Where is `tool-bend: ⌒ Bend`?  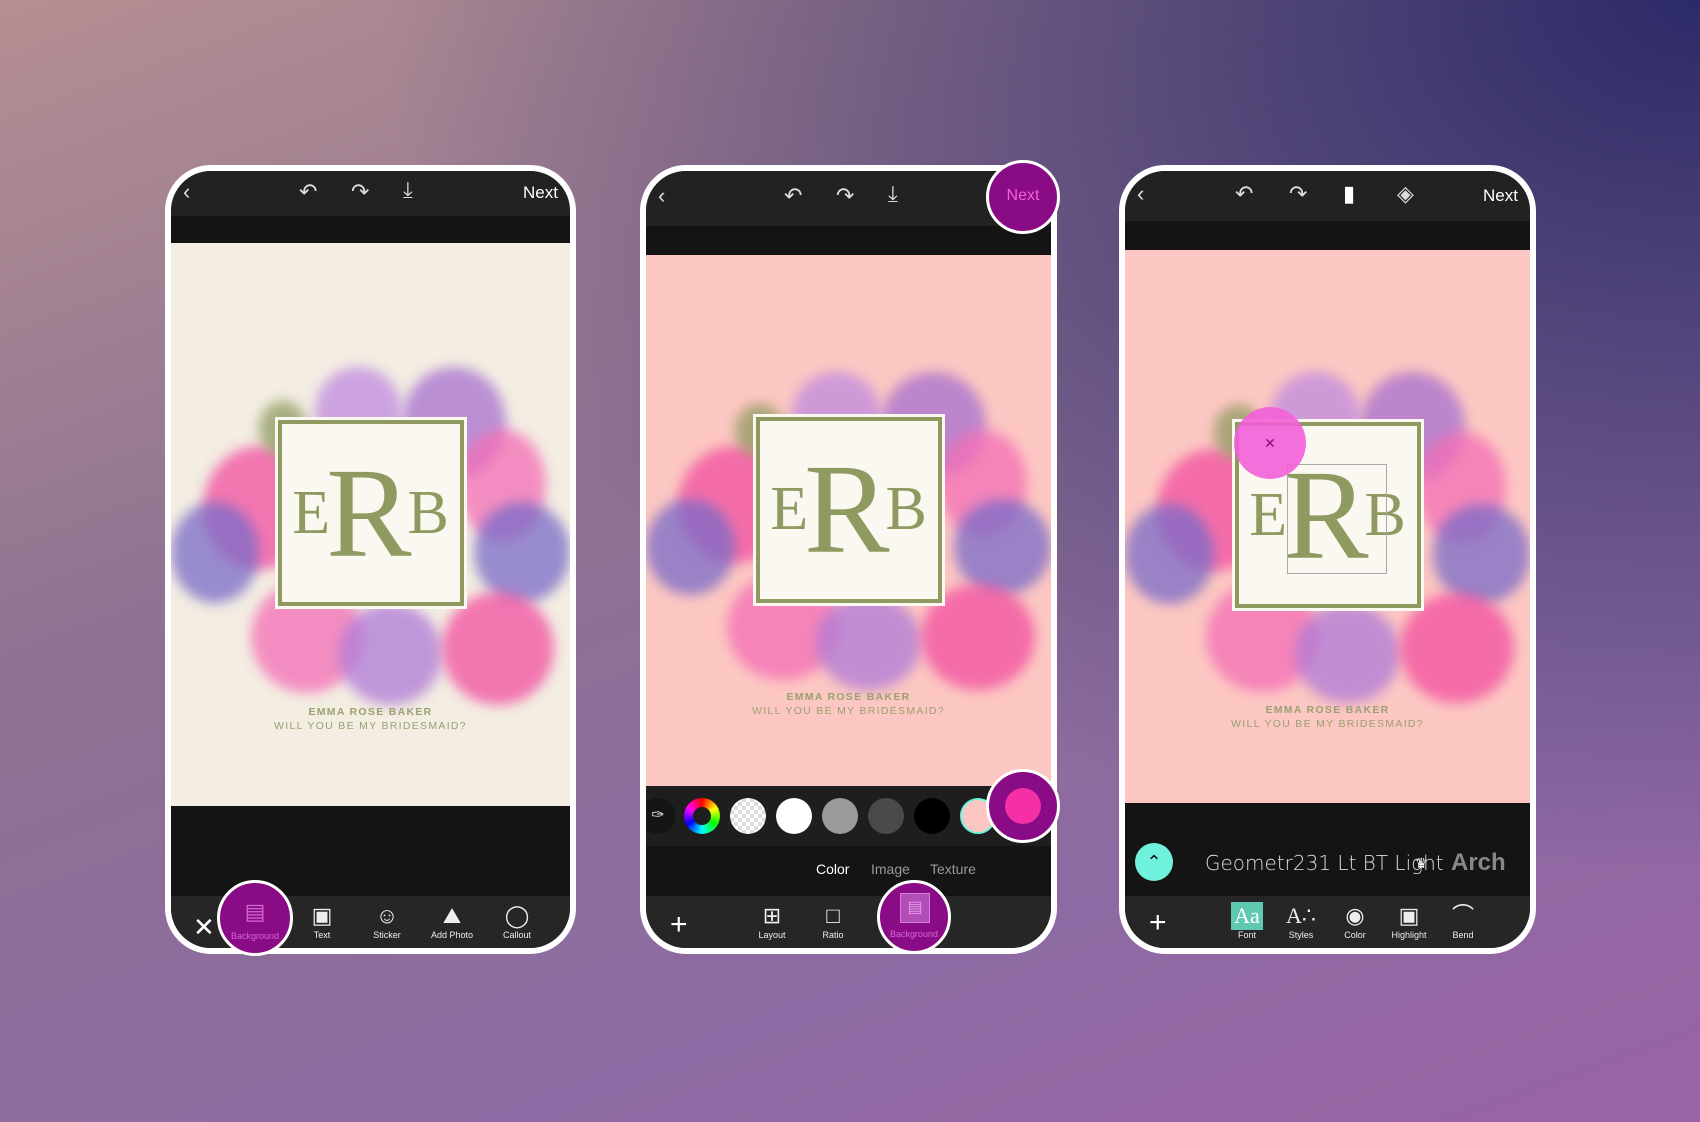 tool-bend: ⌒ Bend is located at coordinates (1463, 921).